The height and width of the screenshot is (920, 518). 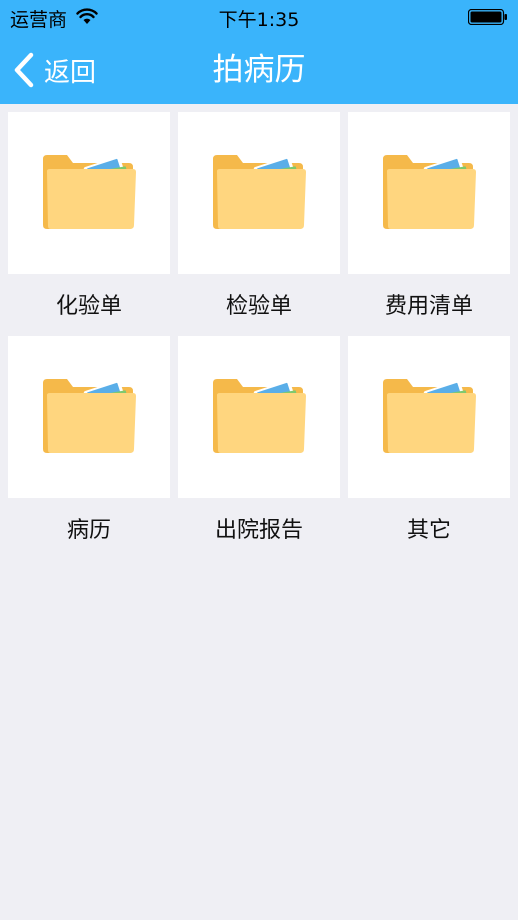 What do you see at coordinates (487, 17) in the screenshot?
I see `battery-icon` at bounding box center [487, 17].